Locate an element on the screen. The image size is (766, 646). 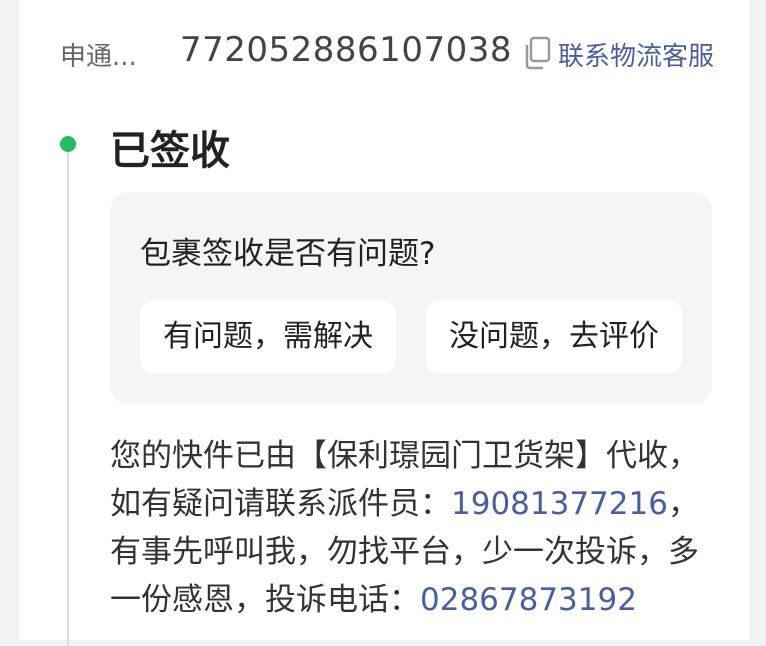
contact-courier-service-link: 联系物流客服 is located at coordinates (636, 54).